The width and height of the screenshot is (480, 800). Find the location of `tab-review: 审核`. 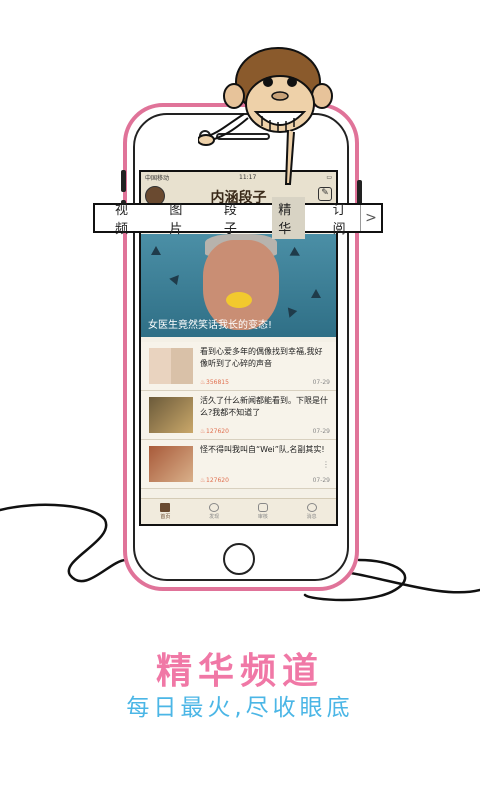

tab-review: 审核 is located at coordinates (263, 511).